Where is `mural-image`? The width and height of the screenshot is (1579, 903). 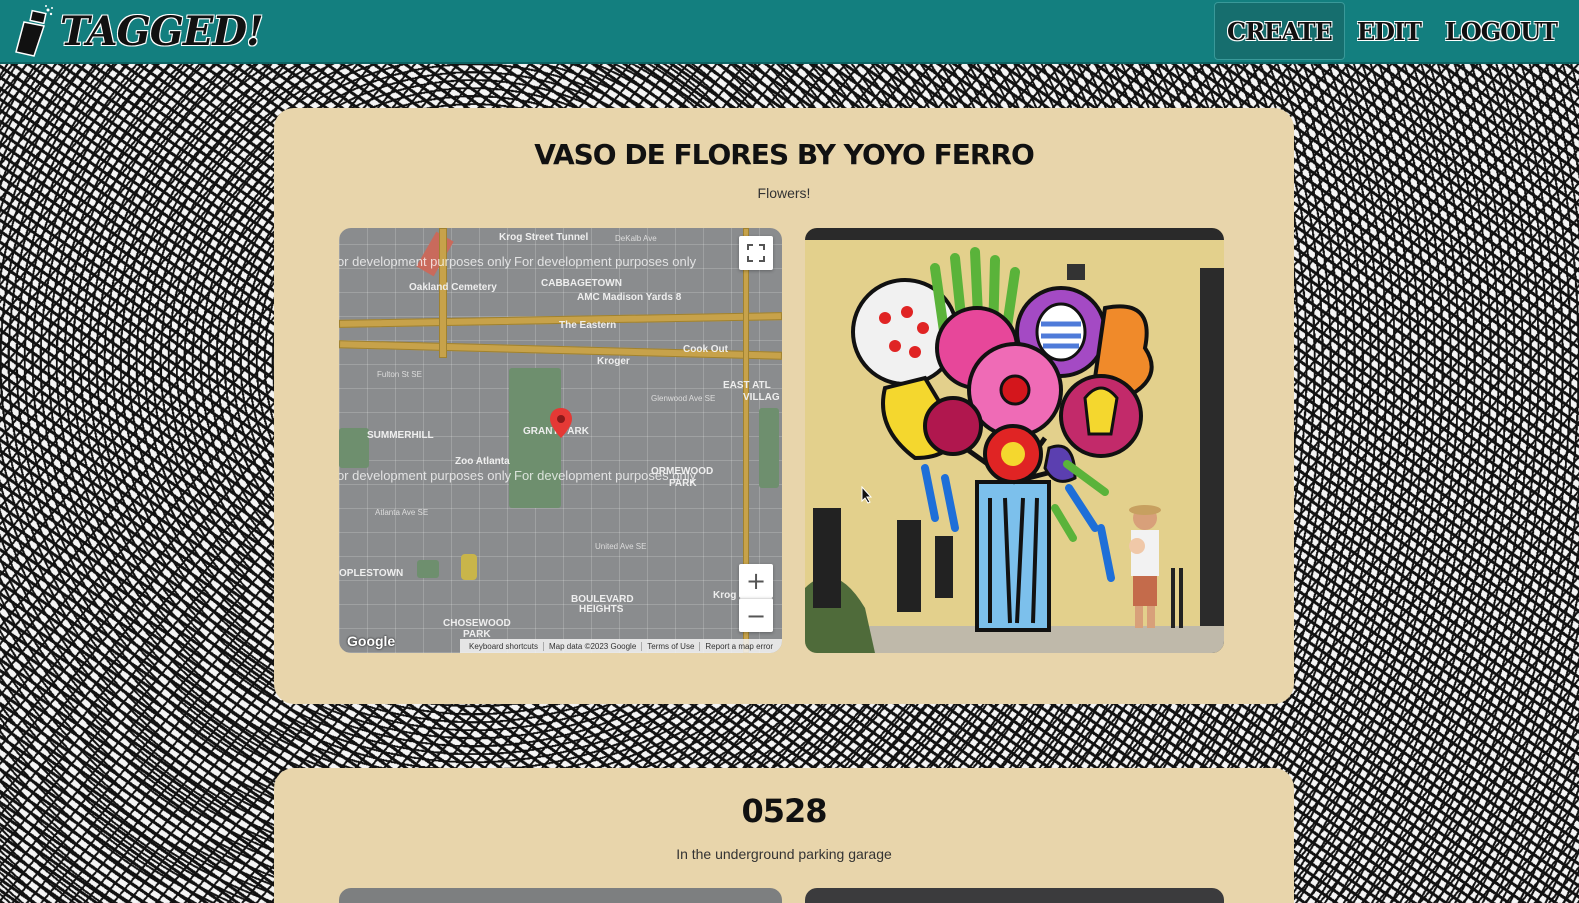 mural-image is located at coordinates (1014, 440).